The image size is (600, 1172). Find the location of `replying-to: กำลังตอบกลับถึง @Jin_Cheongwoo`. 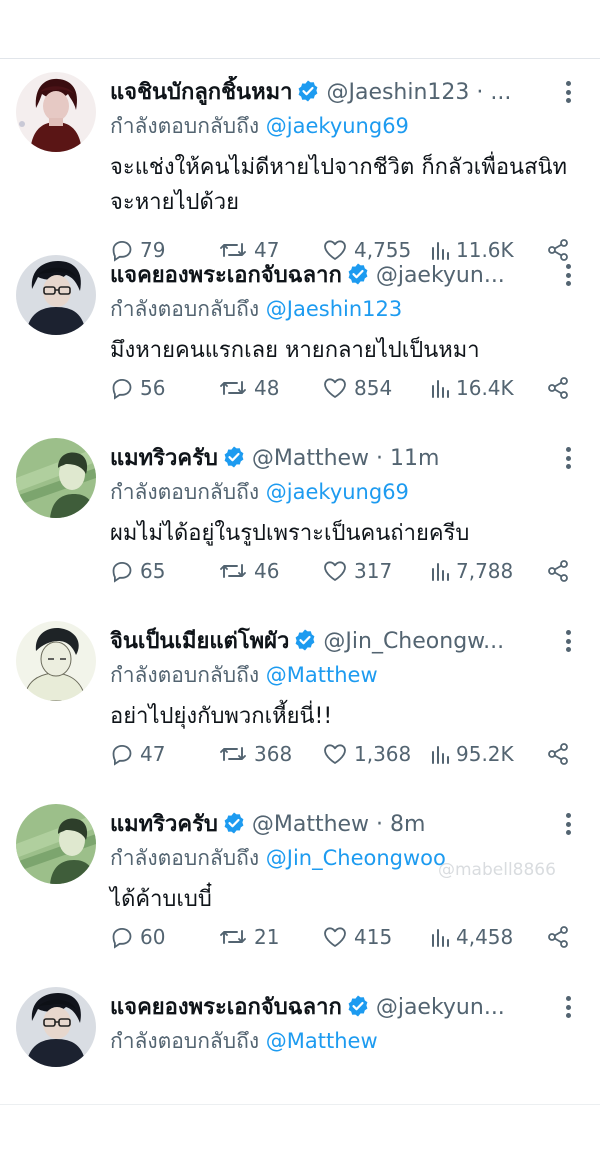

replying-to: กำลังตอบกลับถึง @Jin_Cheongwoo is located at coordinates (278, 858).